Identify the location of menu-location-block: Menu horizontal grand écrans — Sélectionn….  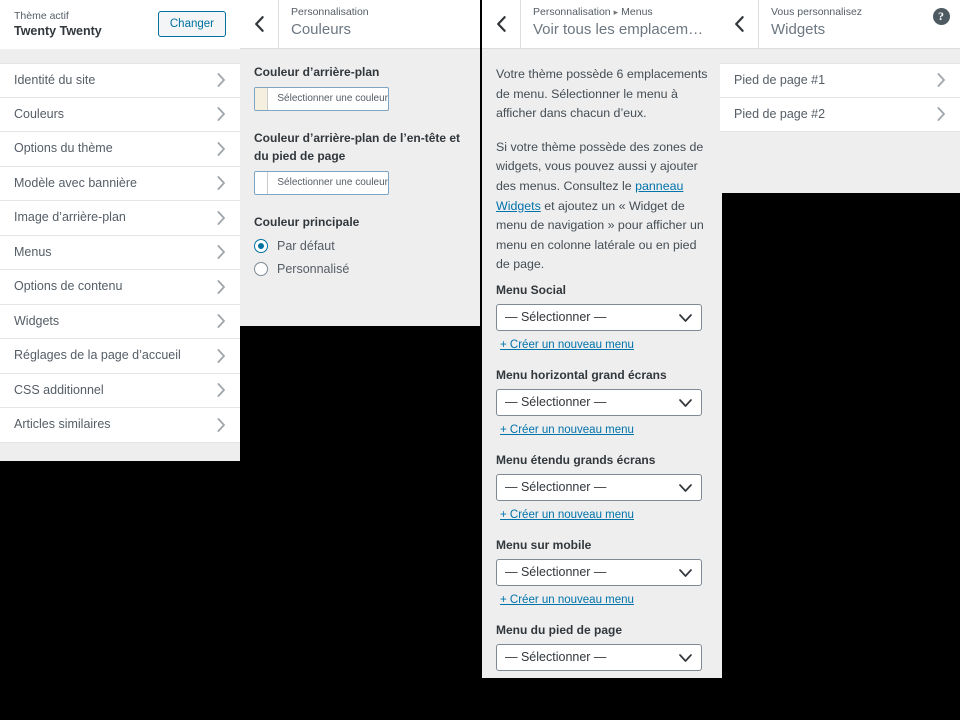
(602, 402).